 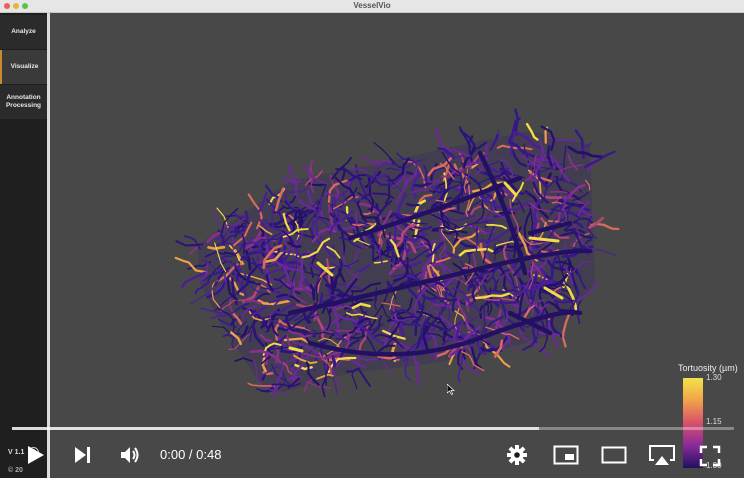 What do you see at coordinates (276, 428) in the screenshot?
I see `progress-fill` at bounding box center [276, 428].